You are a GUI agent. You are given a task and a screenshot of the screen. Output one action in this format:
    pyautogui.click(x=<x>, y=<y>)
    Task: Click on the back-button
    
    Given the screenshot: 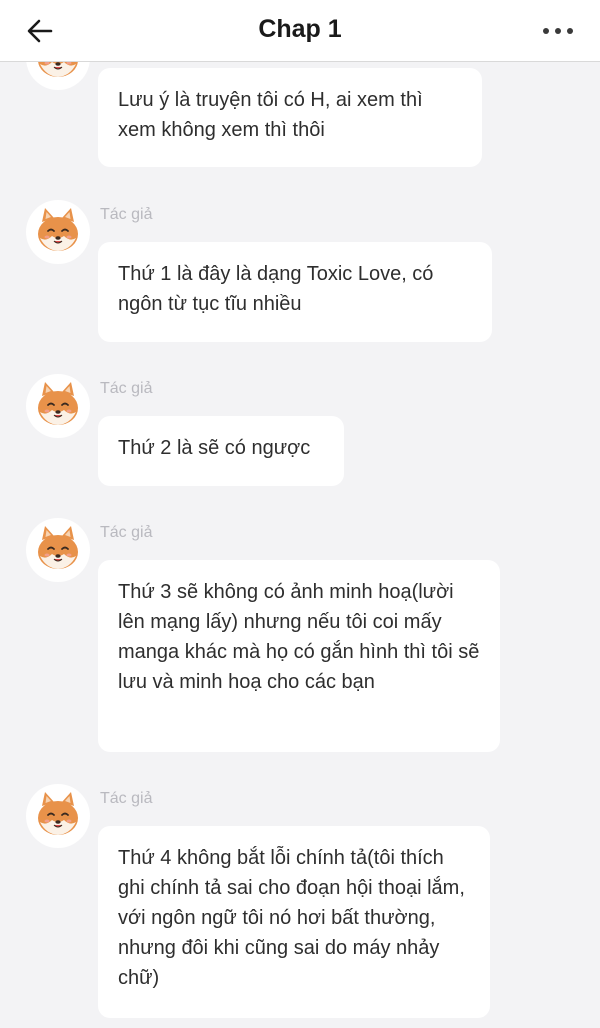 What is the action you would take?
    pyautogui.click(x=40, y=31)
    